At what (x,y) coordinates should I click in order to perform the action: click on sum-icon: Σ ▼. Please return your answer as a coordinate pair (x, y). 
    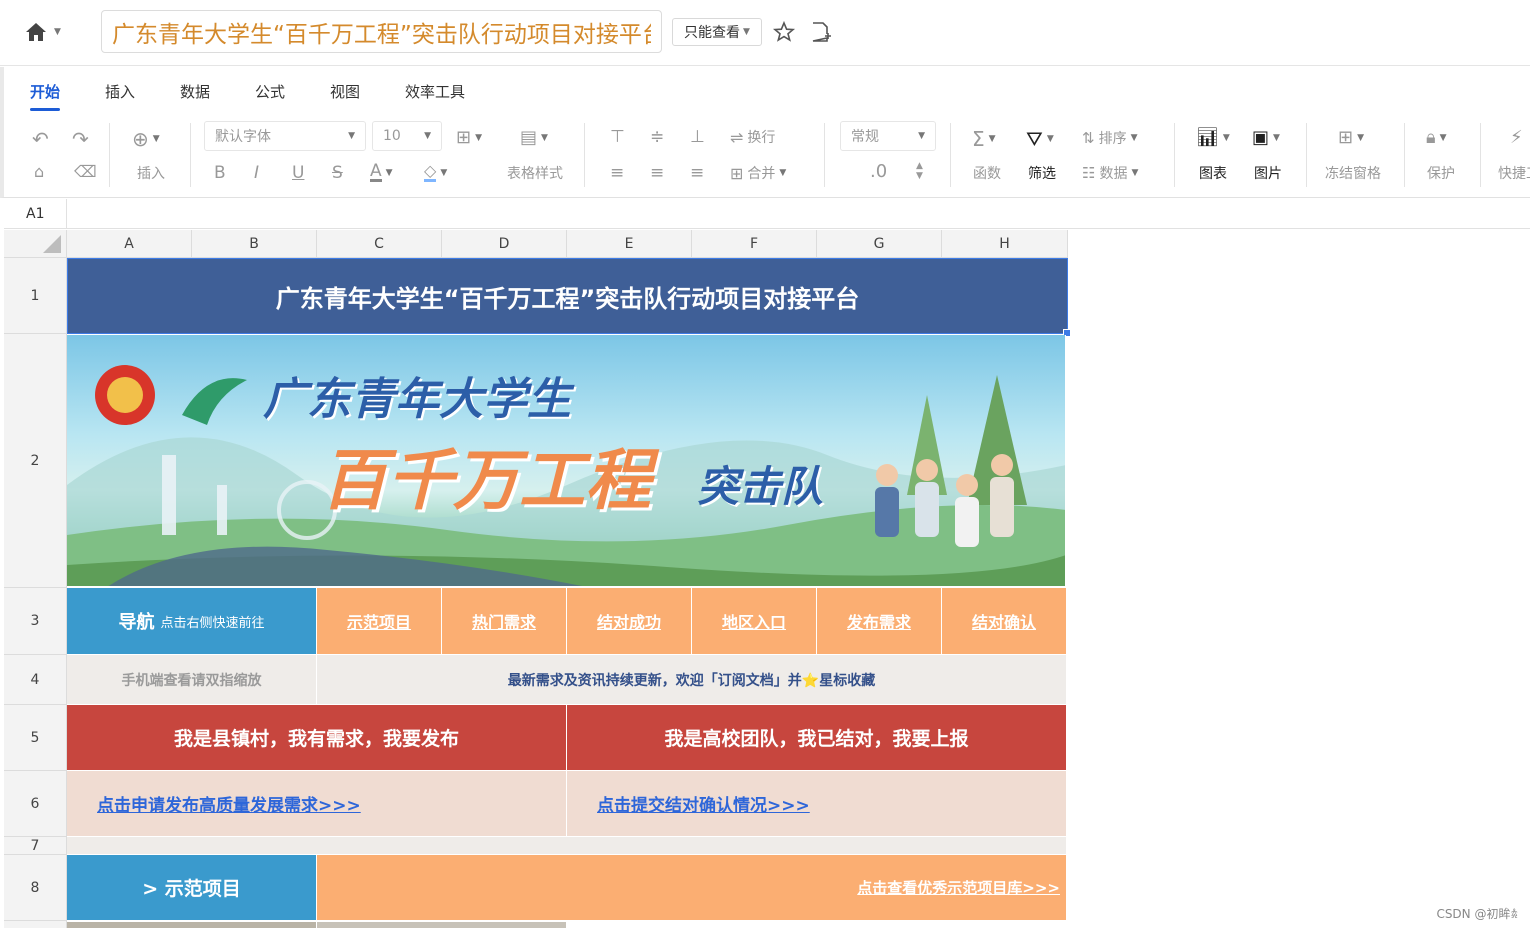
    Looking at the image, I should click on (984, 139).